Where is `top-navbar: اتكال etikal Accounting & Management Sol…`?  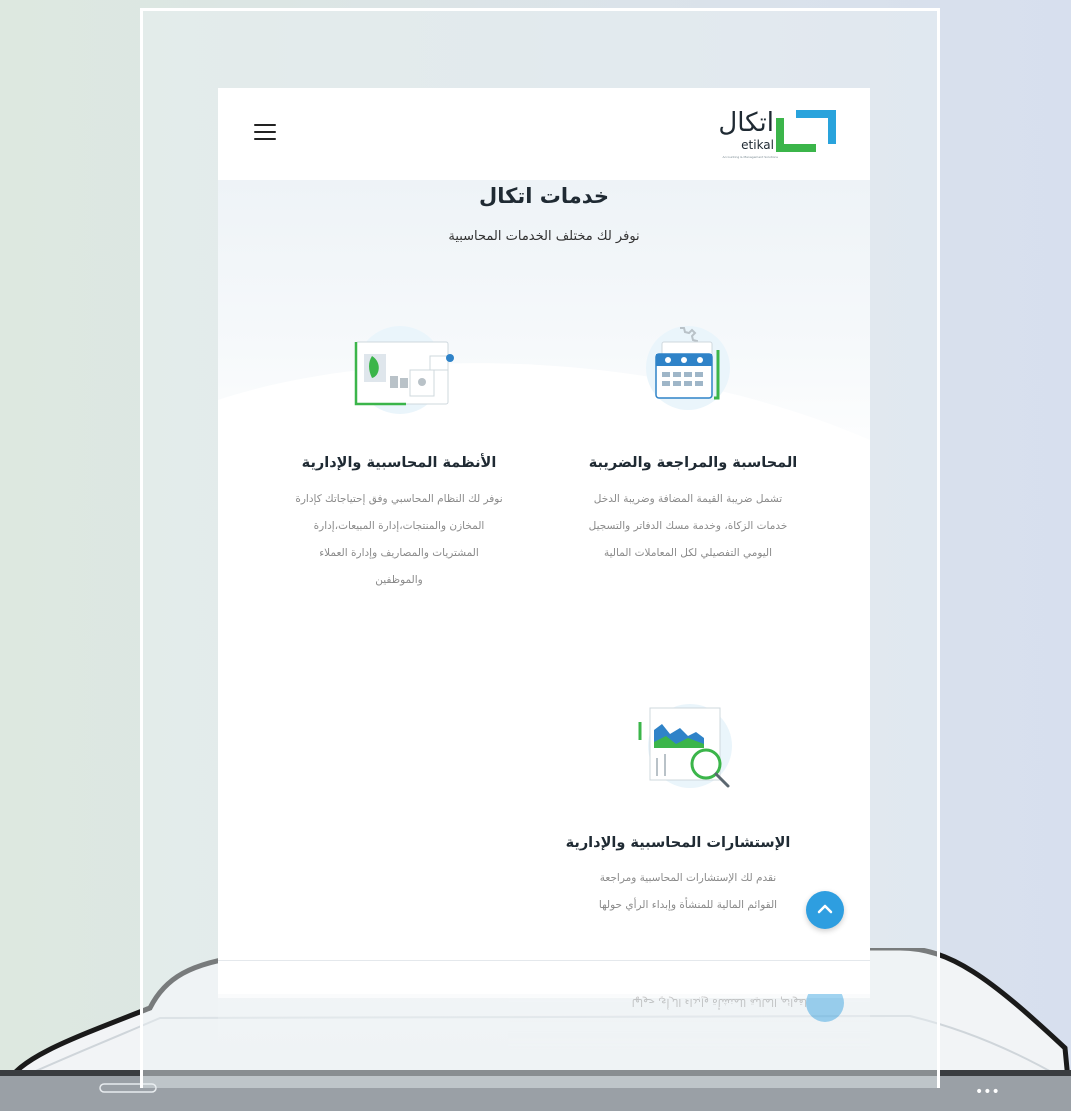
top-navbar: اتكال etikal Accounting & Management Sol… is located at coordinates (544, 134).